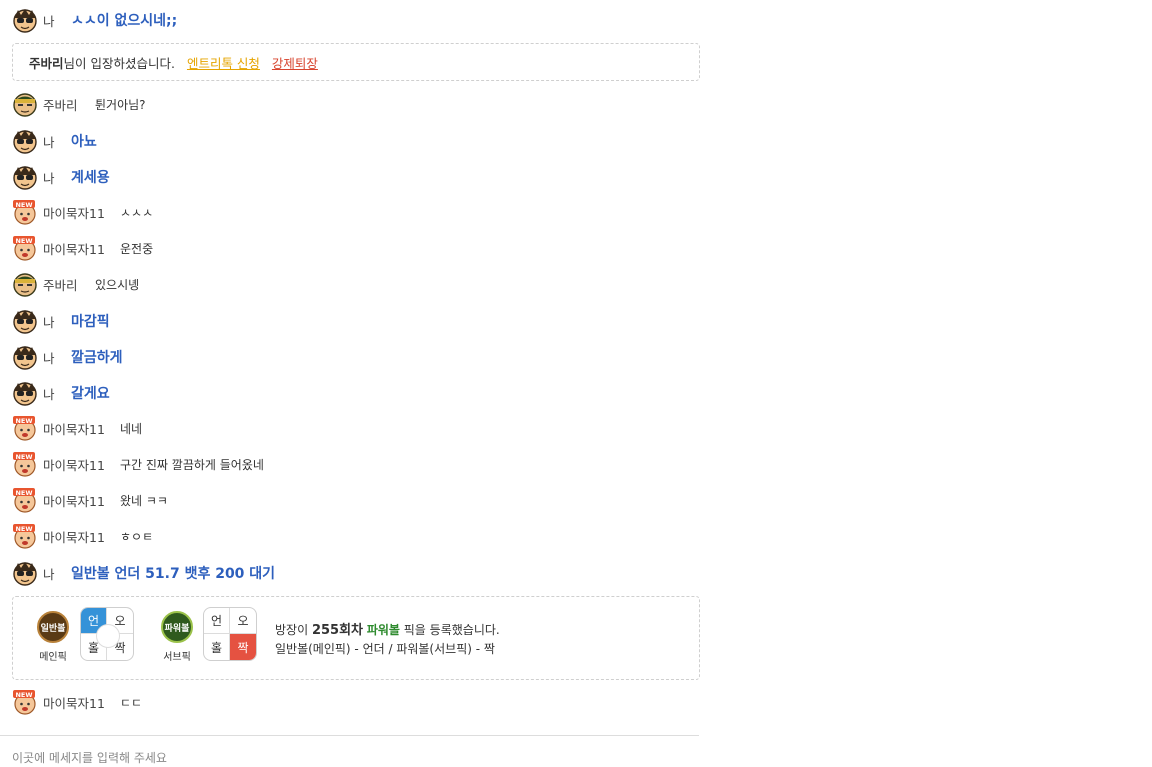  What do you see at coordinates (137, 212) in the screenshot?
I see `chat-text: ㅅㅅㅅ` at bounding box center [137, 212].